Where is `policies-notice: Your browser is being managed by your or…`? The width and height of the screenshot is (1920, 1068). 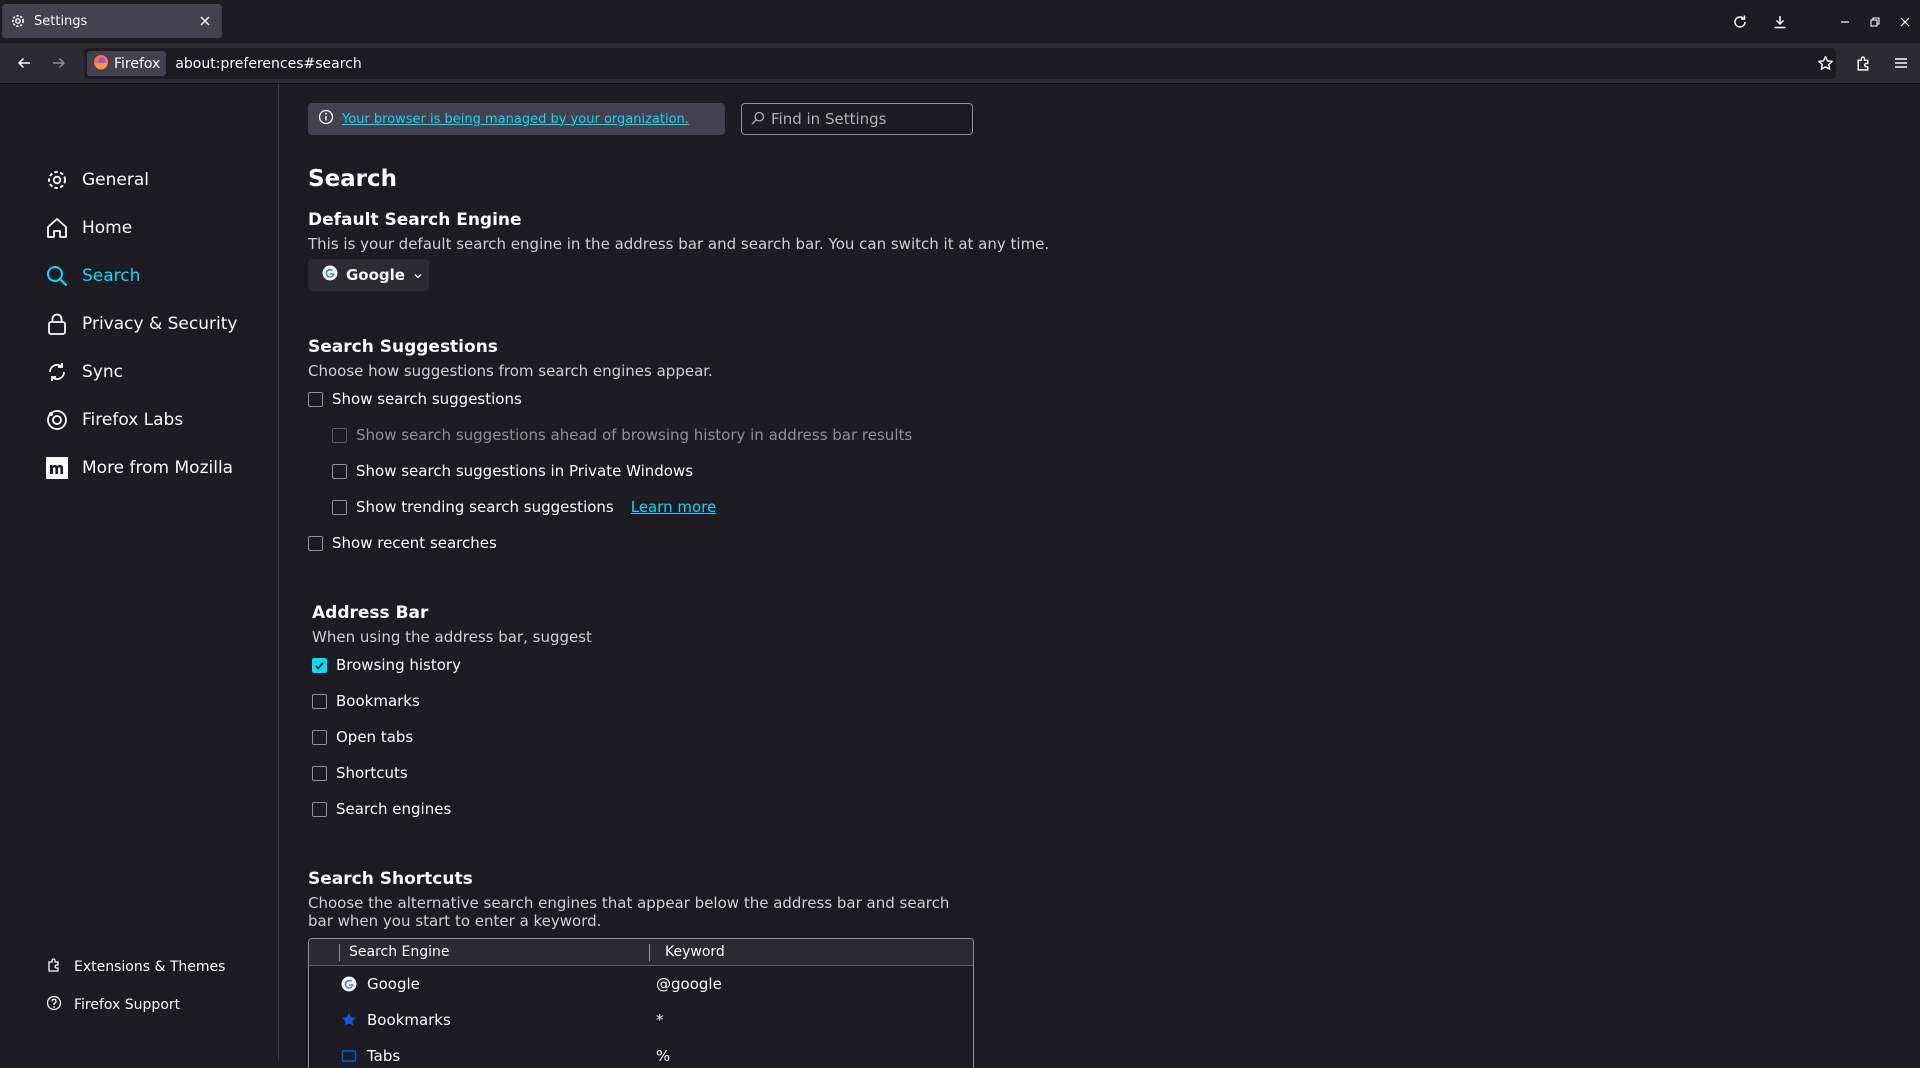
policies-notice: Your browser is being managed by your or… is located at coordinates (516, 119).